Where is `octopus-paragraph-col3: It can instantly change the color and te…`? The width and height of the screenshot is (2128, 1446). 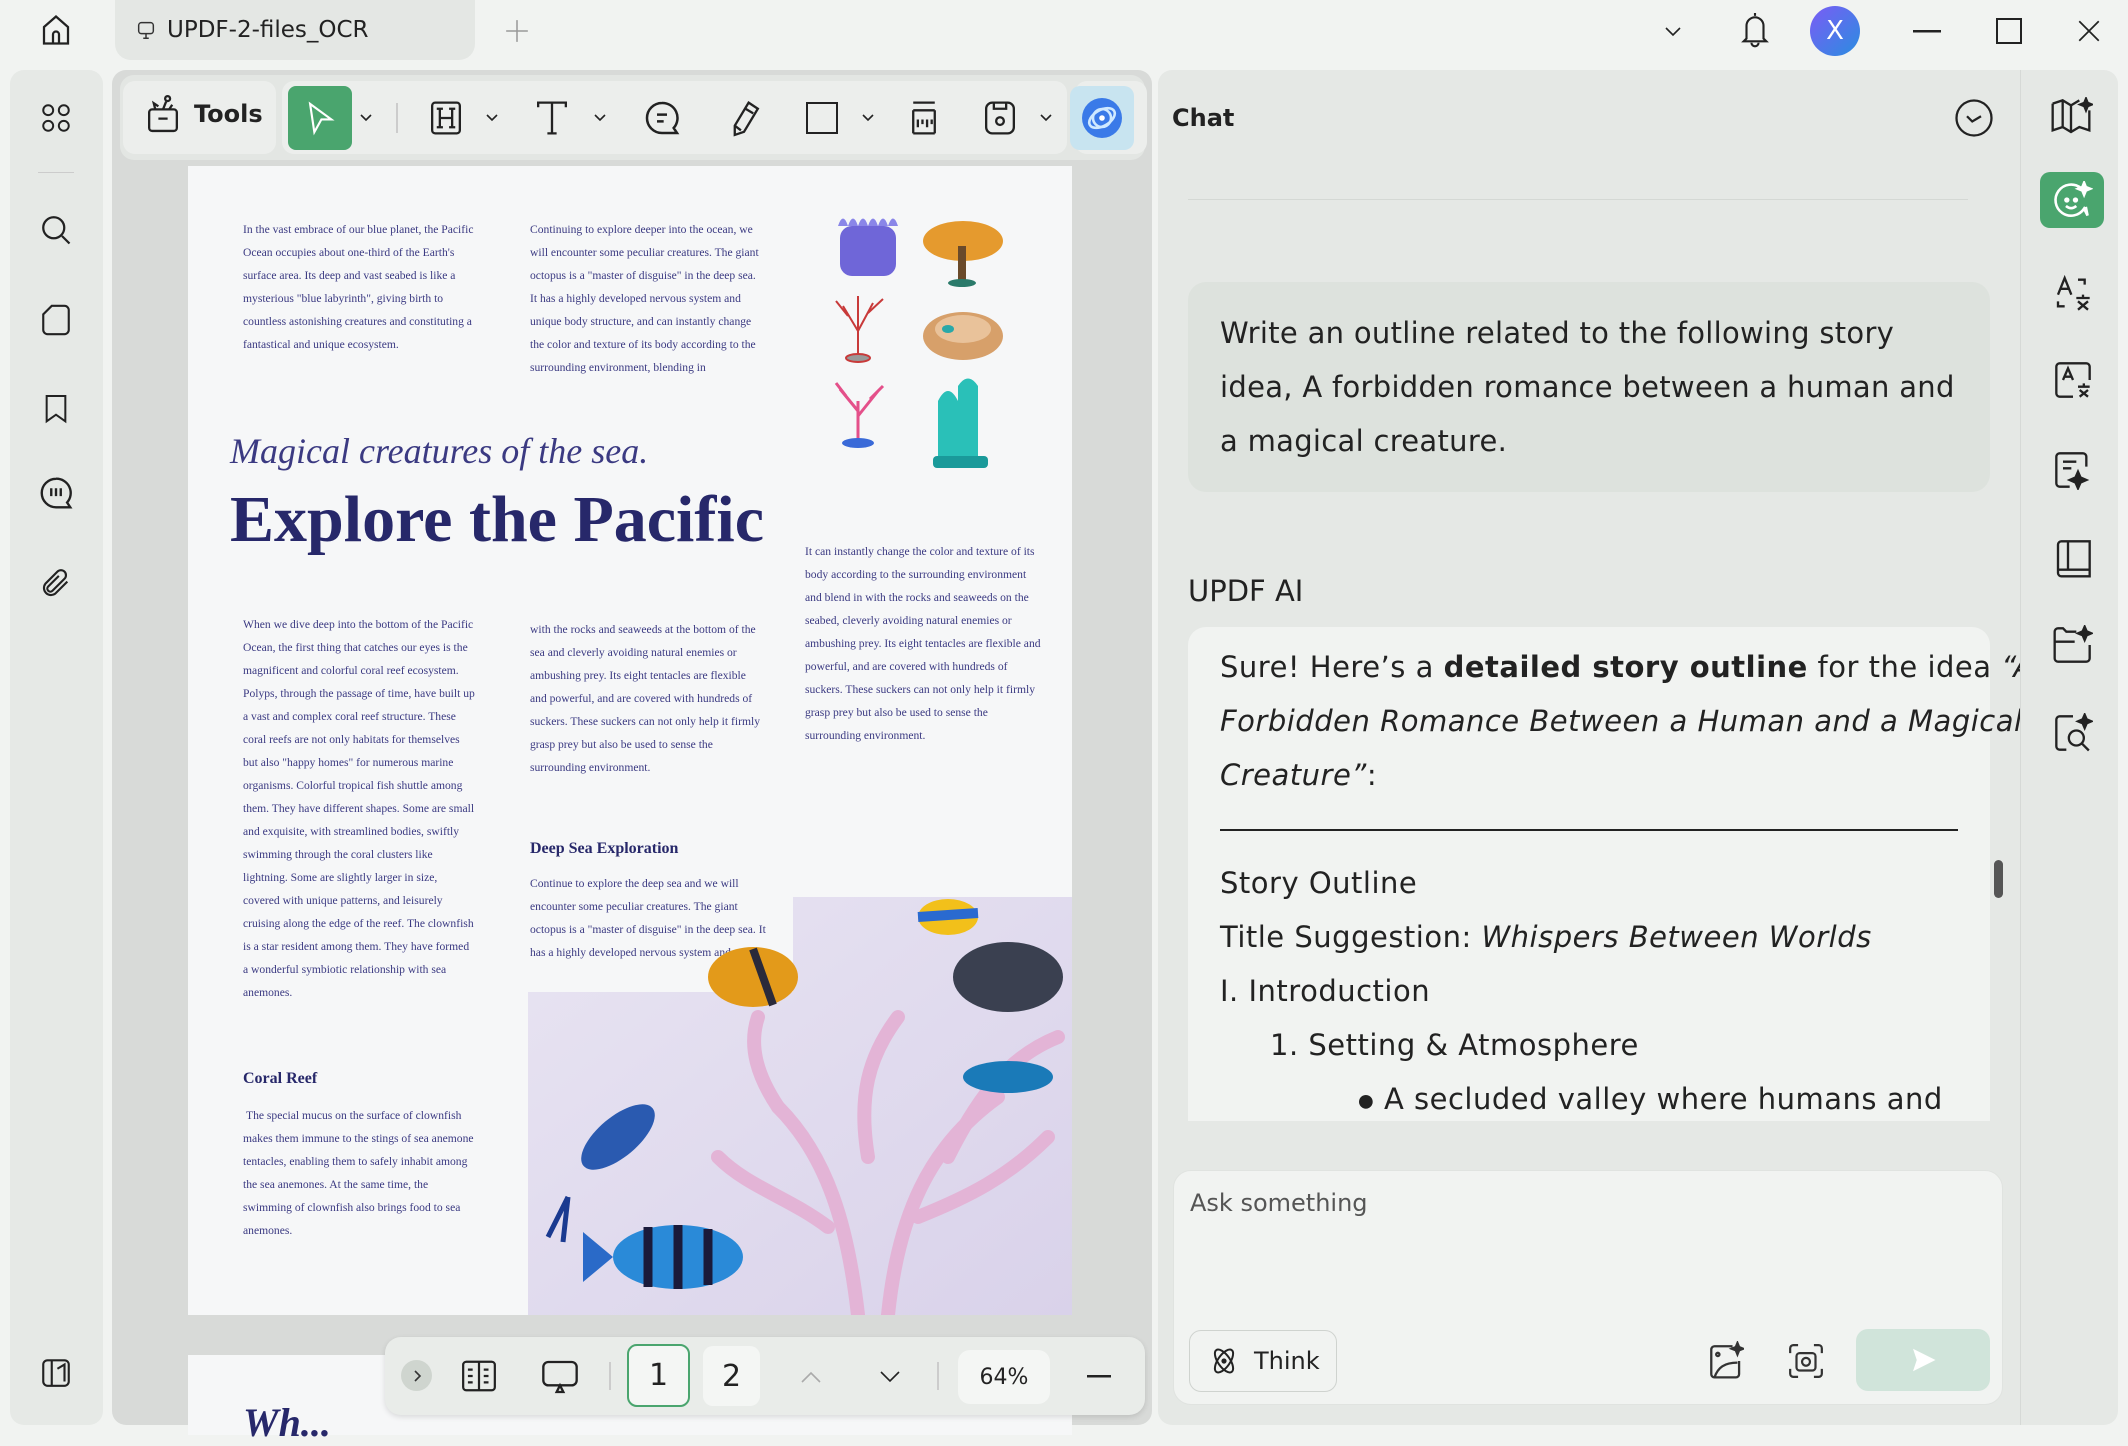
octopus-paragraph-col3: It can instantly change the color and te… is located at coordinates (923, 643).